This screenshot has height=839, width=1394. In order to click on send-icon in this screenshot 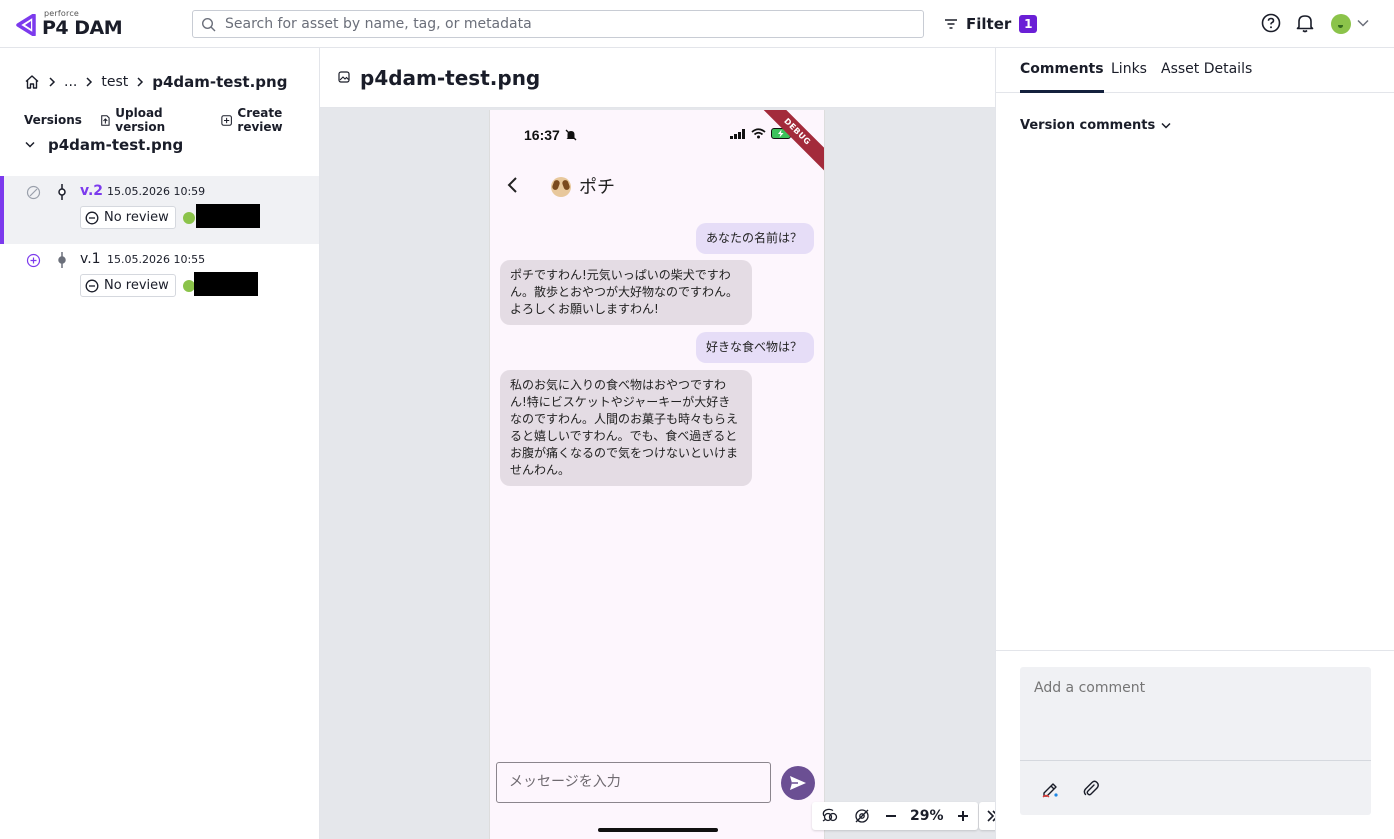, I will do `click(798, 783)`.